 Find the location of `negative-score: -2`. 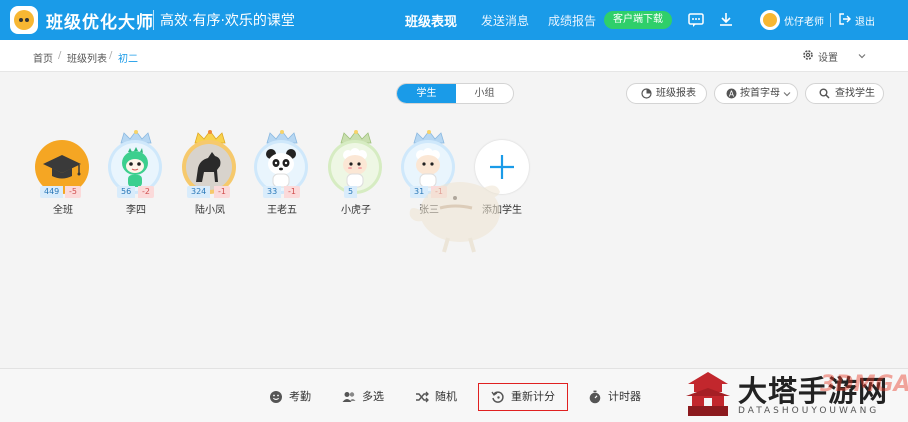

negative-score: -2 is located at coordinates (146, 192).